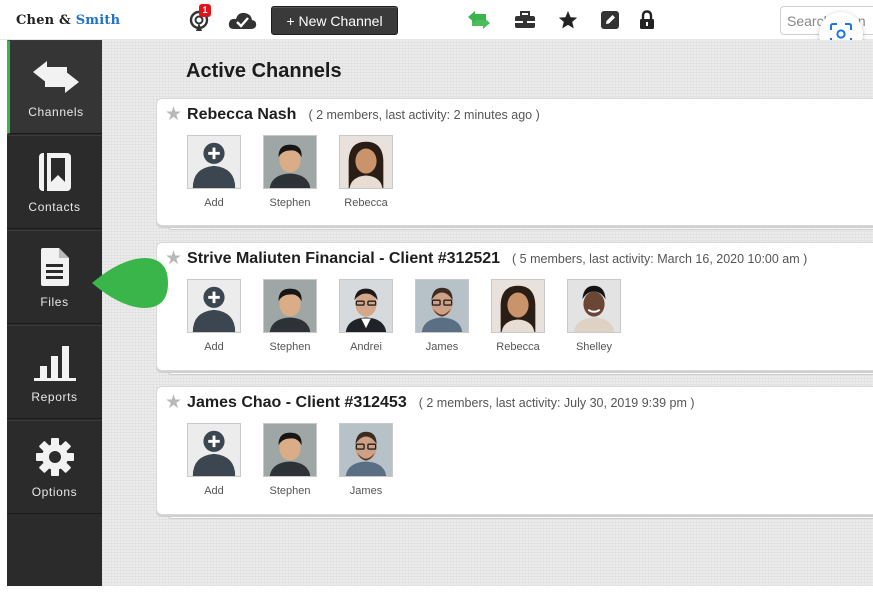  What do you see at coordinates (264, 71) in the screenshot?
I see `page-title: Active Channels` at bounding box center [264, 71].